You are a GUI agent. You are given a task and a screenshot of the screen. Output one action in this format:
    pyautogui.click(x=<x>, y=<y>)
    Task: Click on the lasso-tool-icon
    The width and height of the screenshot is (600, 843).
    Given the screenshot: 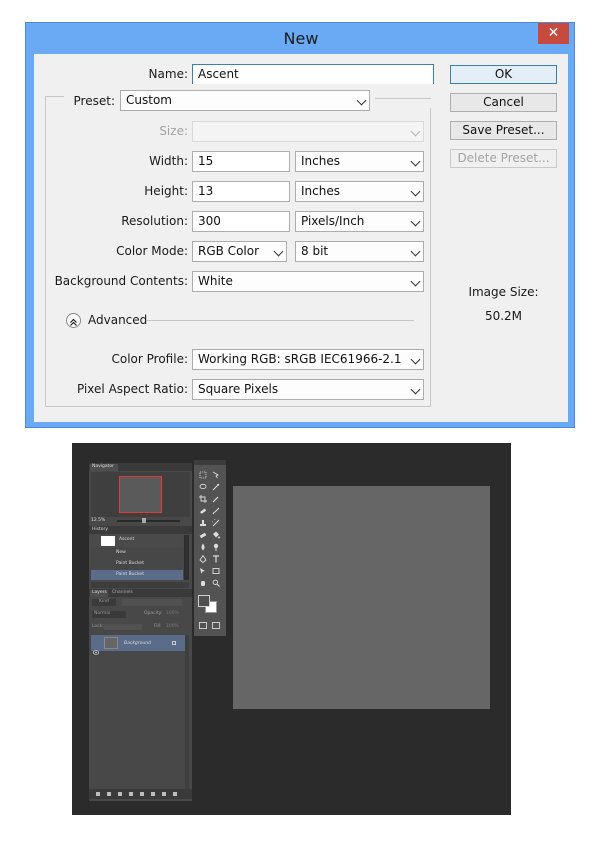 What is the action you would take?
    pyautogui.click(x=203, y=487)
    